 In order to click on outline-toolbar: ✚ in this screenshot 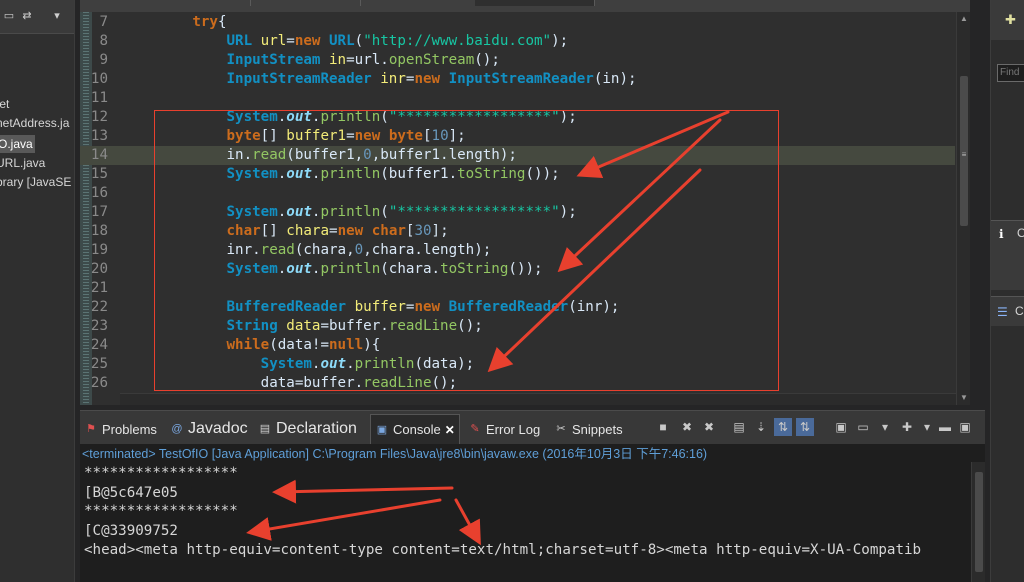, I will do `click(1007, 20)`.